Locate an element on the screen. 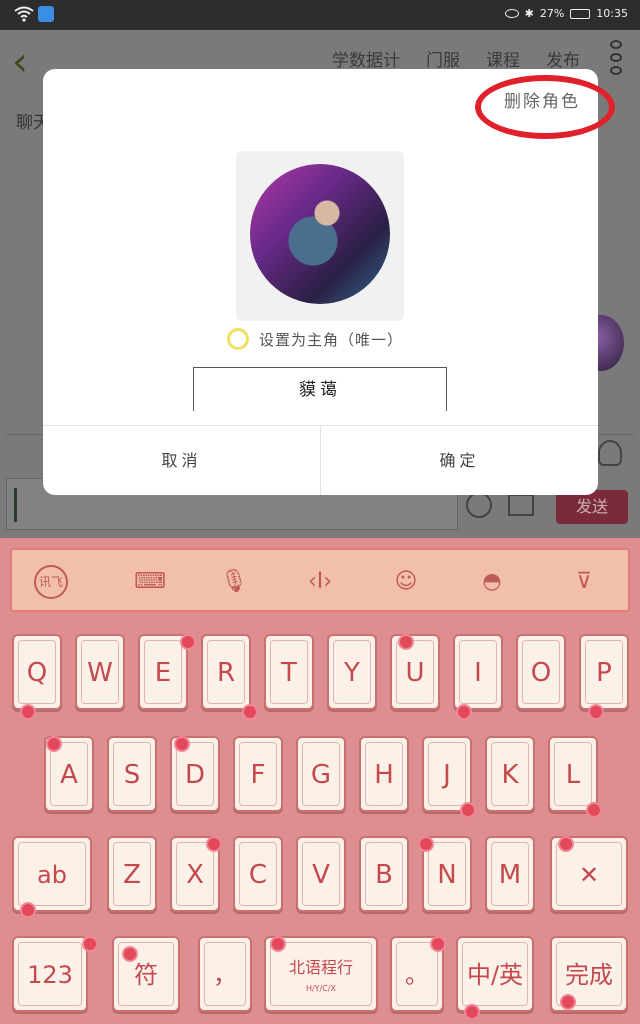 The image size is (640, 1024). text-cursor is located at coordinates (15, 505).